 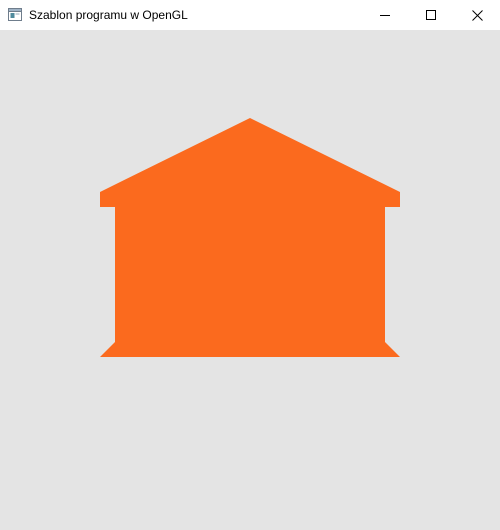 I want to click on minimize-icon, so click(x=385, y=15).